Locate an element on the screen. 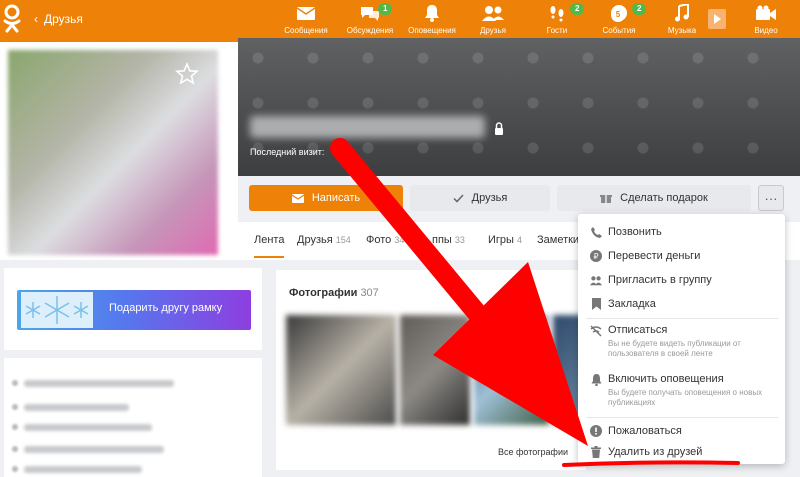  tab-feed: Лента is located at coordinates (269, 246).